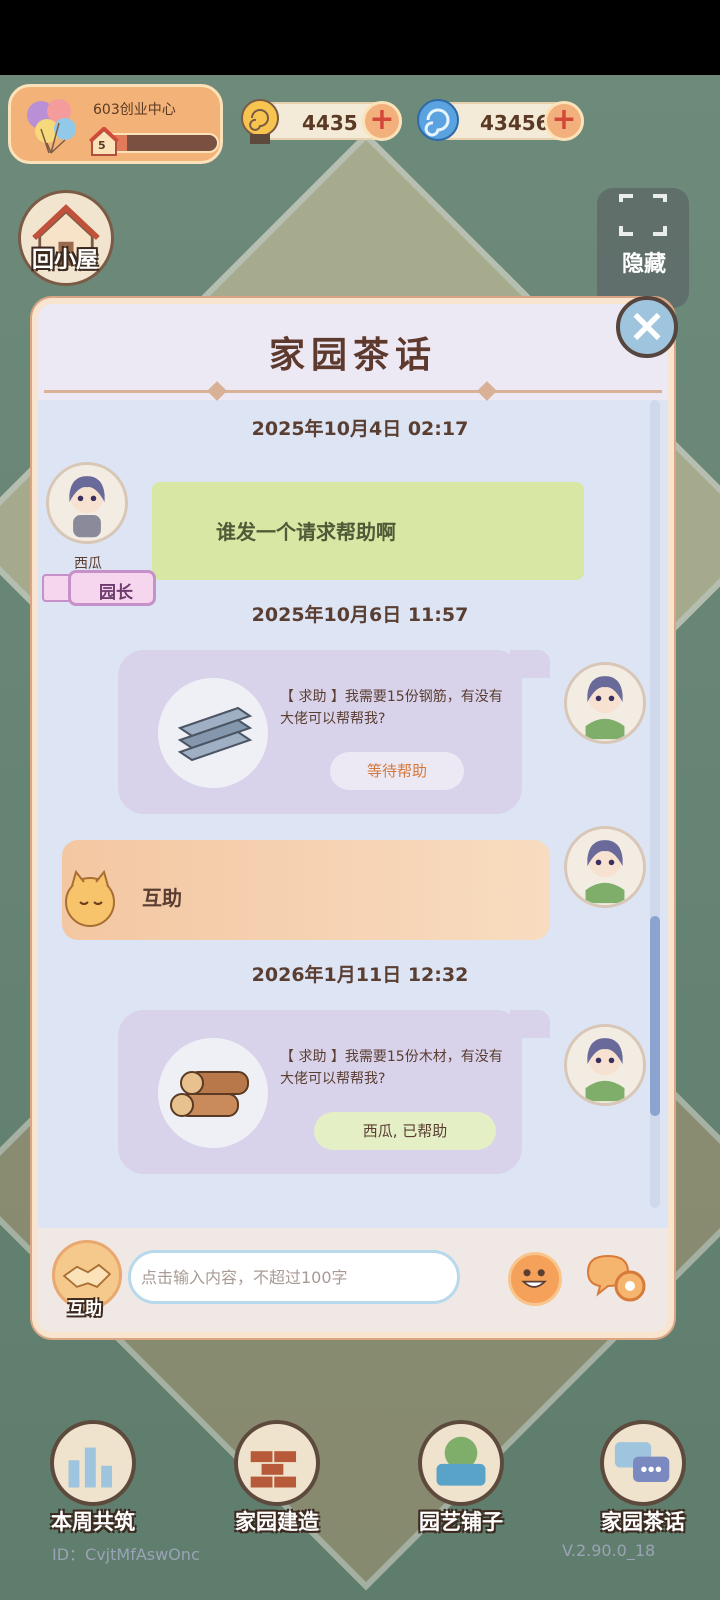  I want to click on dialog-header: 家园茶话, so click(353, 352).